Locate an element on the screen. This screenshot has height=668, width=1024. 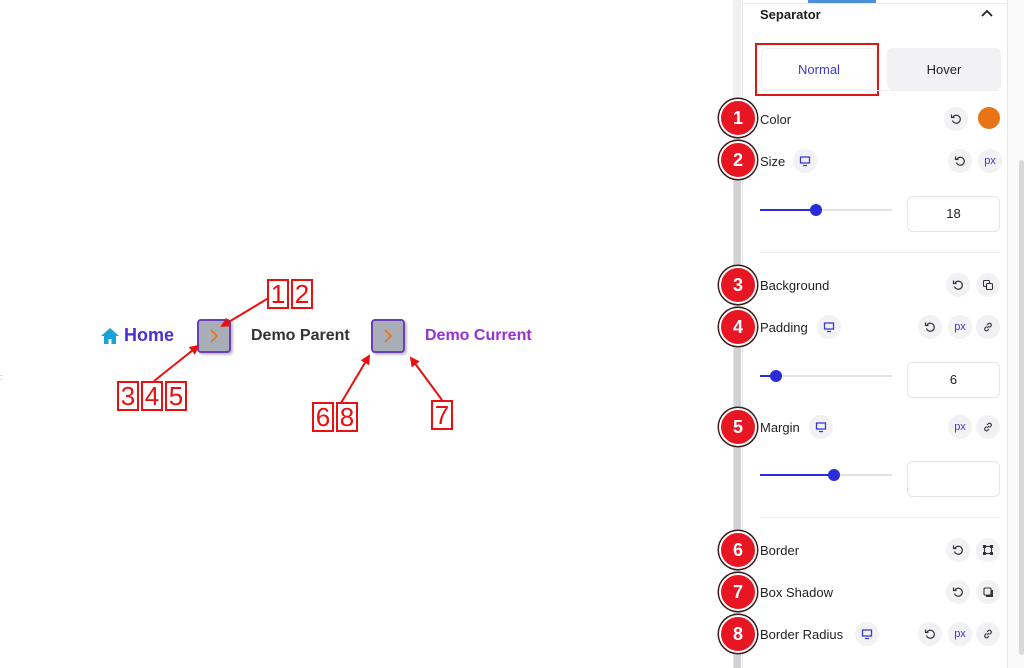
breadcrumb-home-label: Home is located at coordinates (149, 335).